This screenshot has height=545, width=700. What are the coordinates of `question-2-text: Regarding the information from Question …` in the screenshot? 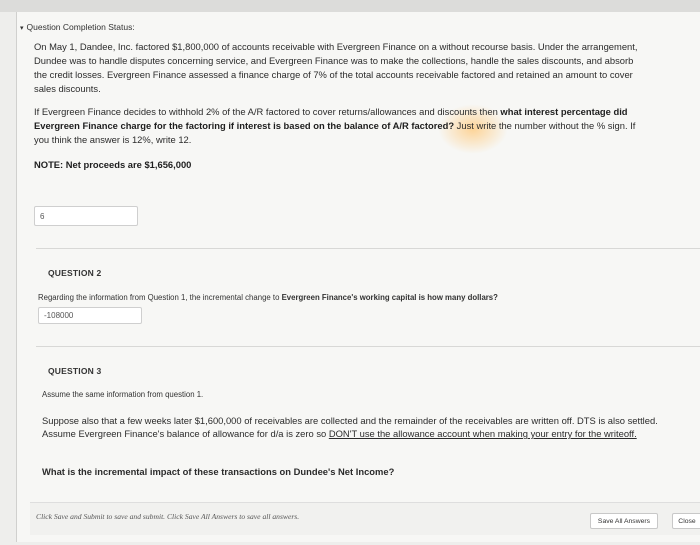 It's located at (268, 297).